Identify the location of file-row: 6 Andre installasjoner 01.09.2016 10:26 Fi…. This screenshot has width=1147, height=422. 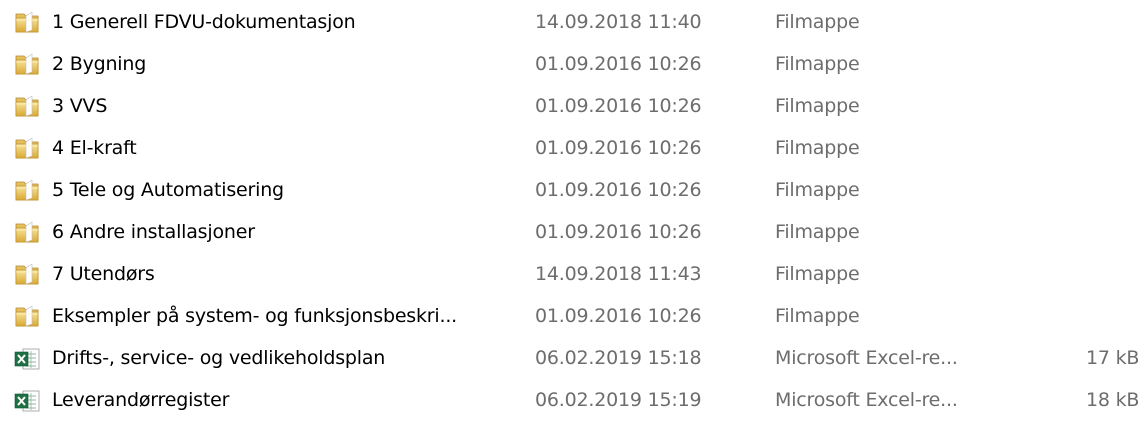
(573, 233).